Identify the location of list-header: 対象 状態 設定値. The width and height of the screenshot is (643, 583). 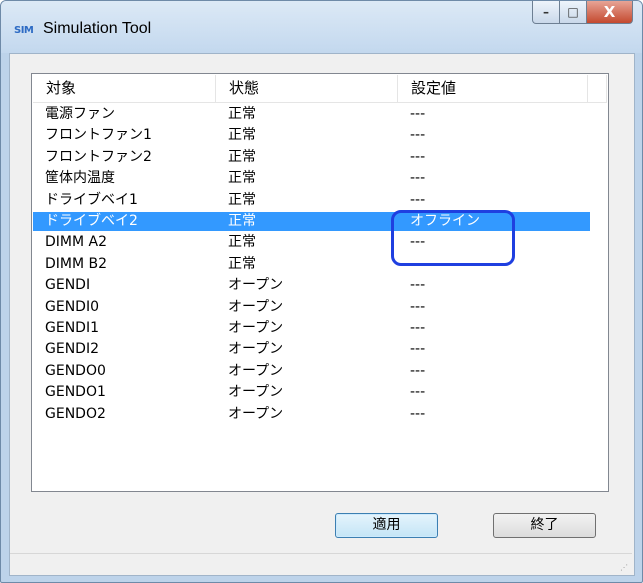
(320, 89).